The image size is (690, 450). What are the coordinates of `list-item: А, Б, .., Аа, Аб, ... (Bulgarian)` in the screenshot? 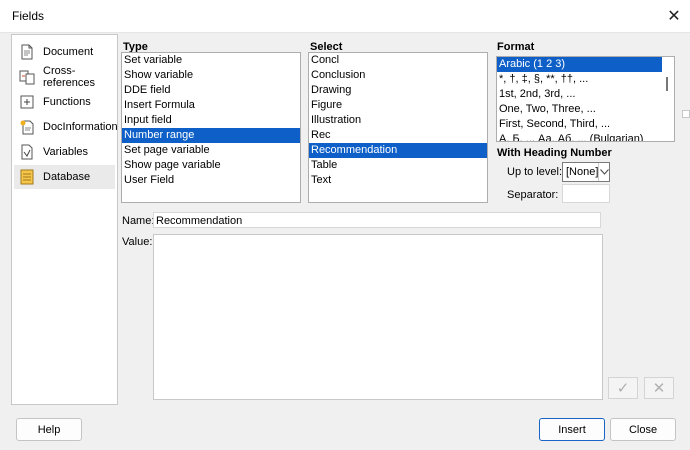 It's located at (579, 136).